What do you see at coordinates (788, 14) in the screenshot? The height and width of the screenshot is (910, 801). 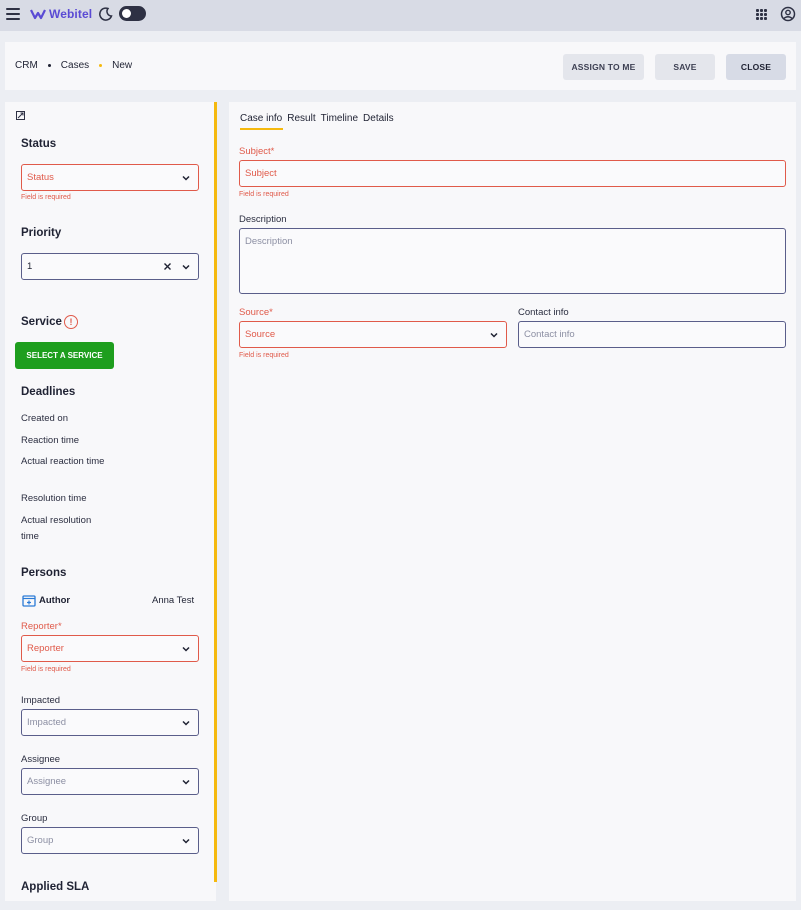 I see `account-icon` at bounding box center [788, 14].